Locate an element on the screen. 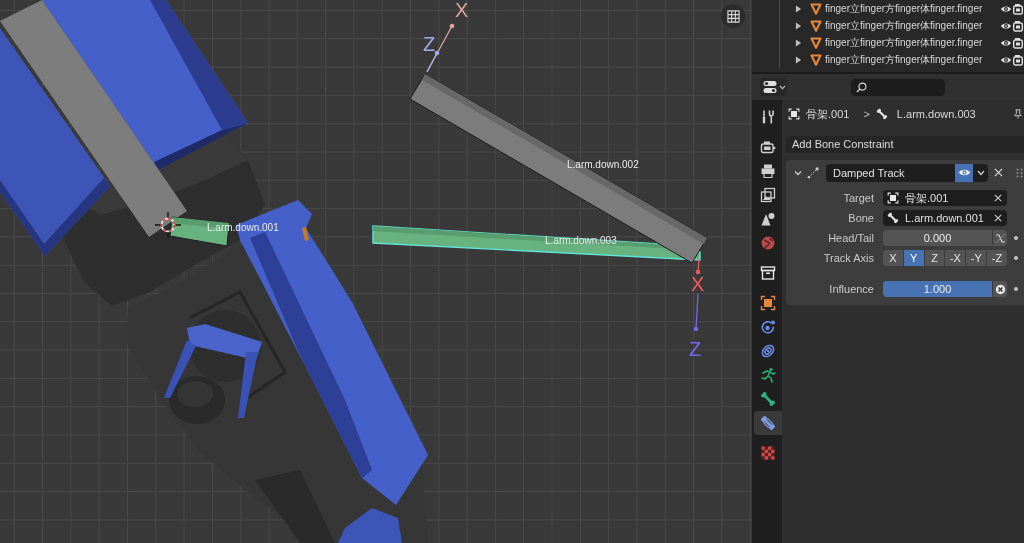 This screenshot has height=543, width=1024. bone-label: L.arm.down.003 is located at coordinates (581, 240).